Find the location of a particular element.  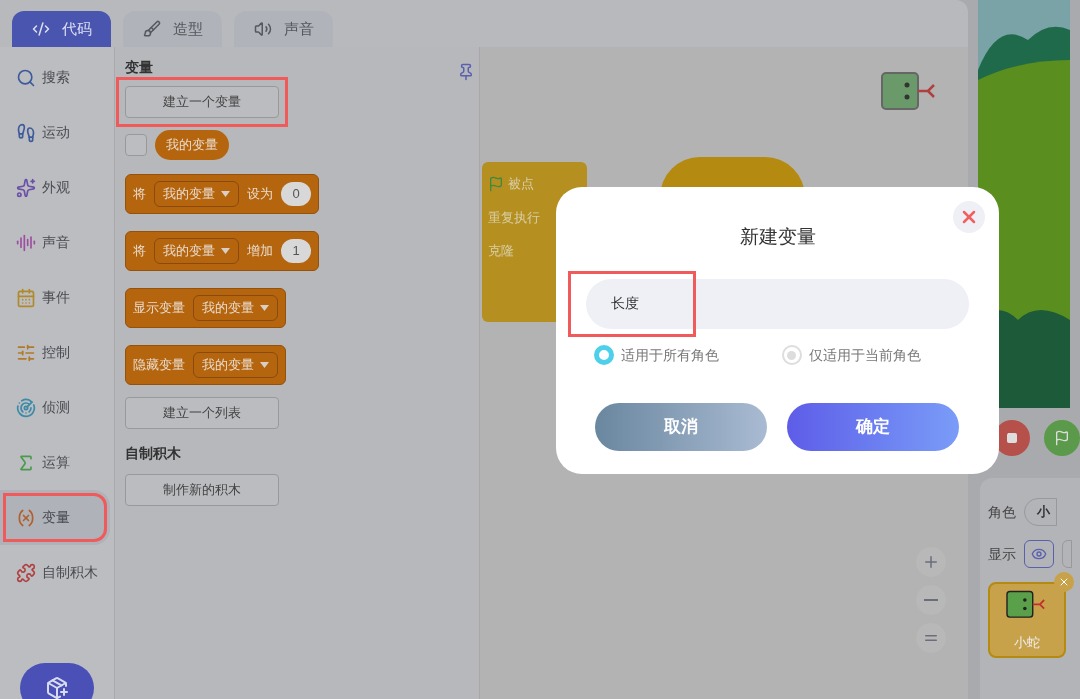

make-block-button: 制作新的积木 is located at coordinates (202, 490).